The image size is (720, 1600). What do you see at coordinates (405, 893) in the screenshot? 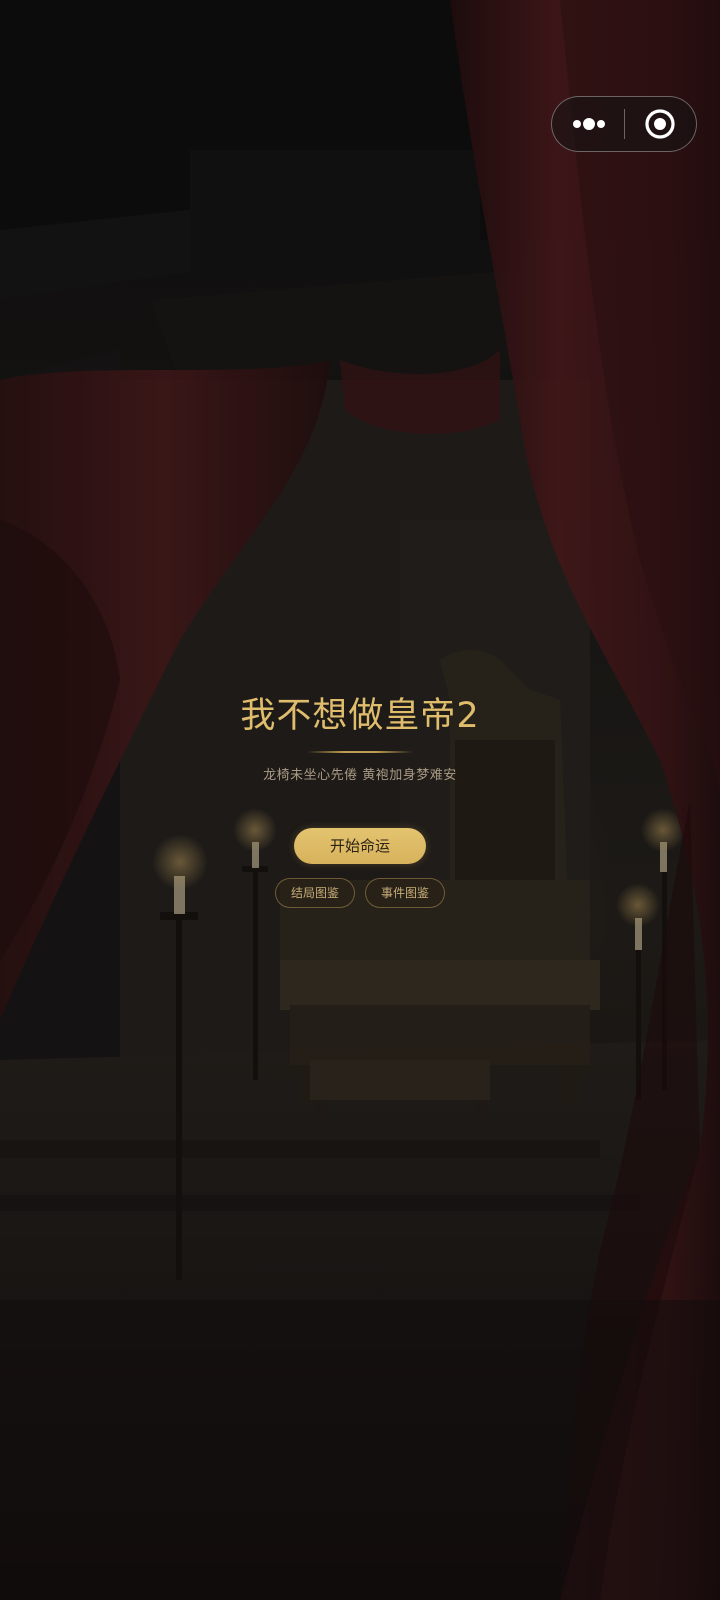
I see `events-gallery-button: 事件图鉴` at bounding box center [405, 893].